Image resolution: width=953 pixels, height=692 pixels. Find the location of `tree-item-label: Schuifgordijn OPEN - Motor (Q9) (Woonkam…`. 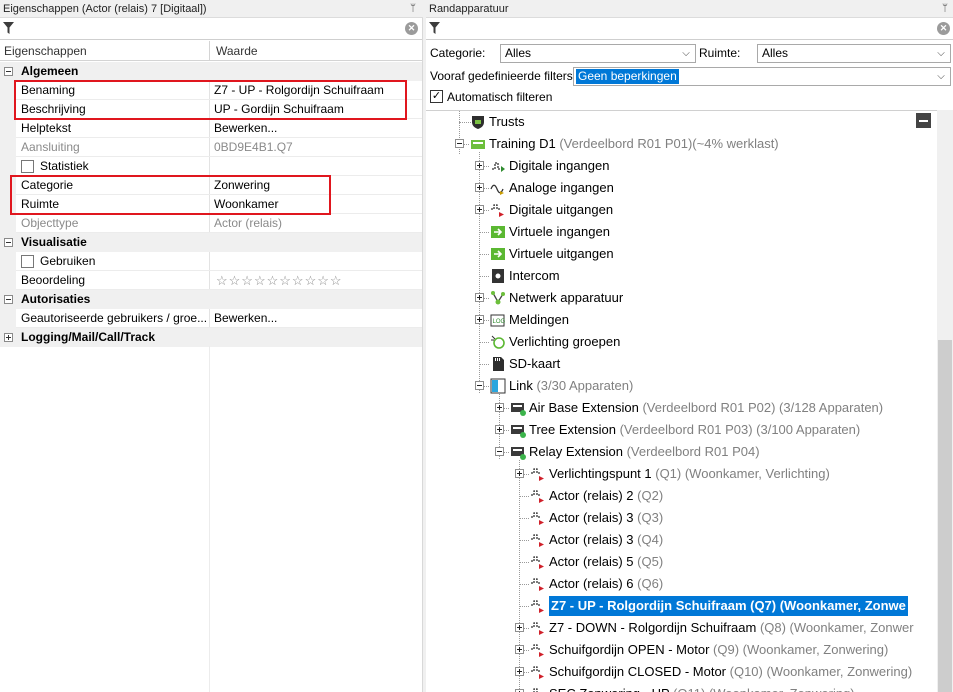

tree-item-label: Schuifgordijn OPEN - Motor (Q9) (Woonkam… is located at coordinates (718, 650).